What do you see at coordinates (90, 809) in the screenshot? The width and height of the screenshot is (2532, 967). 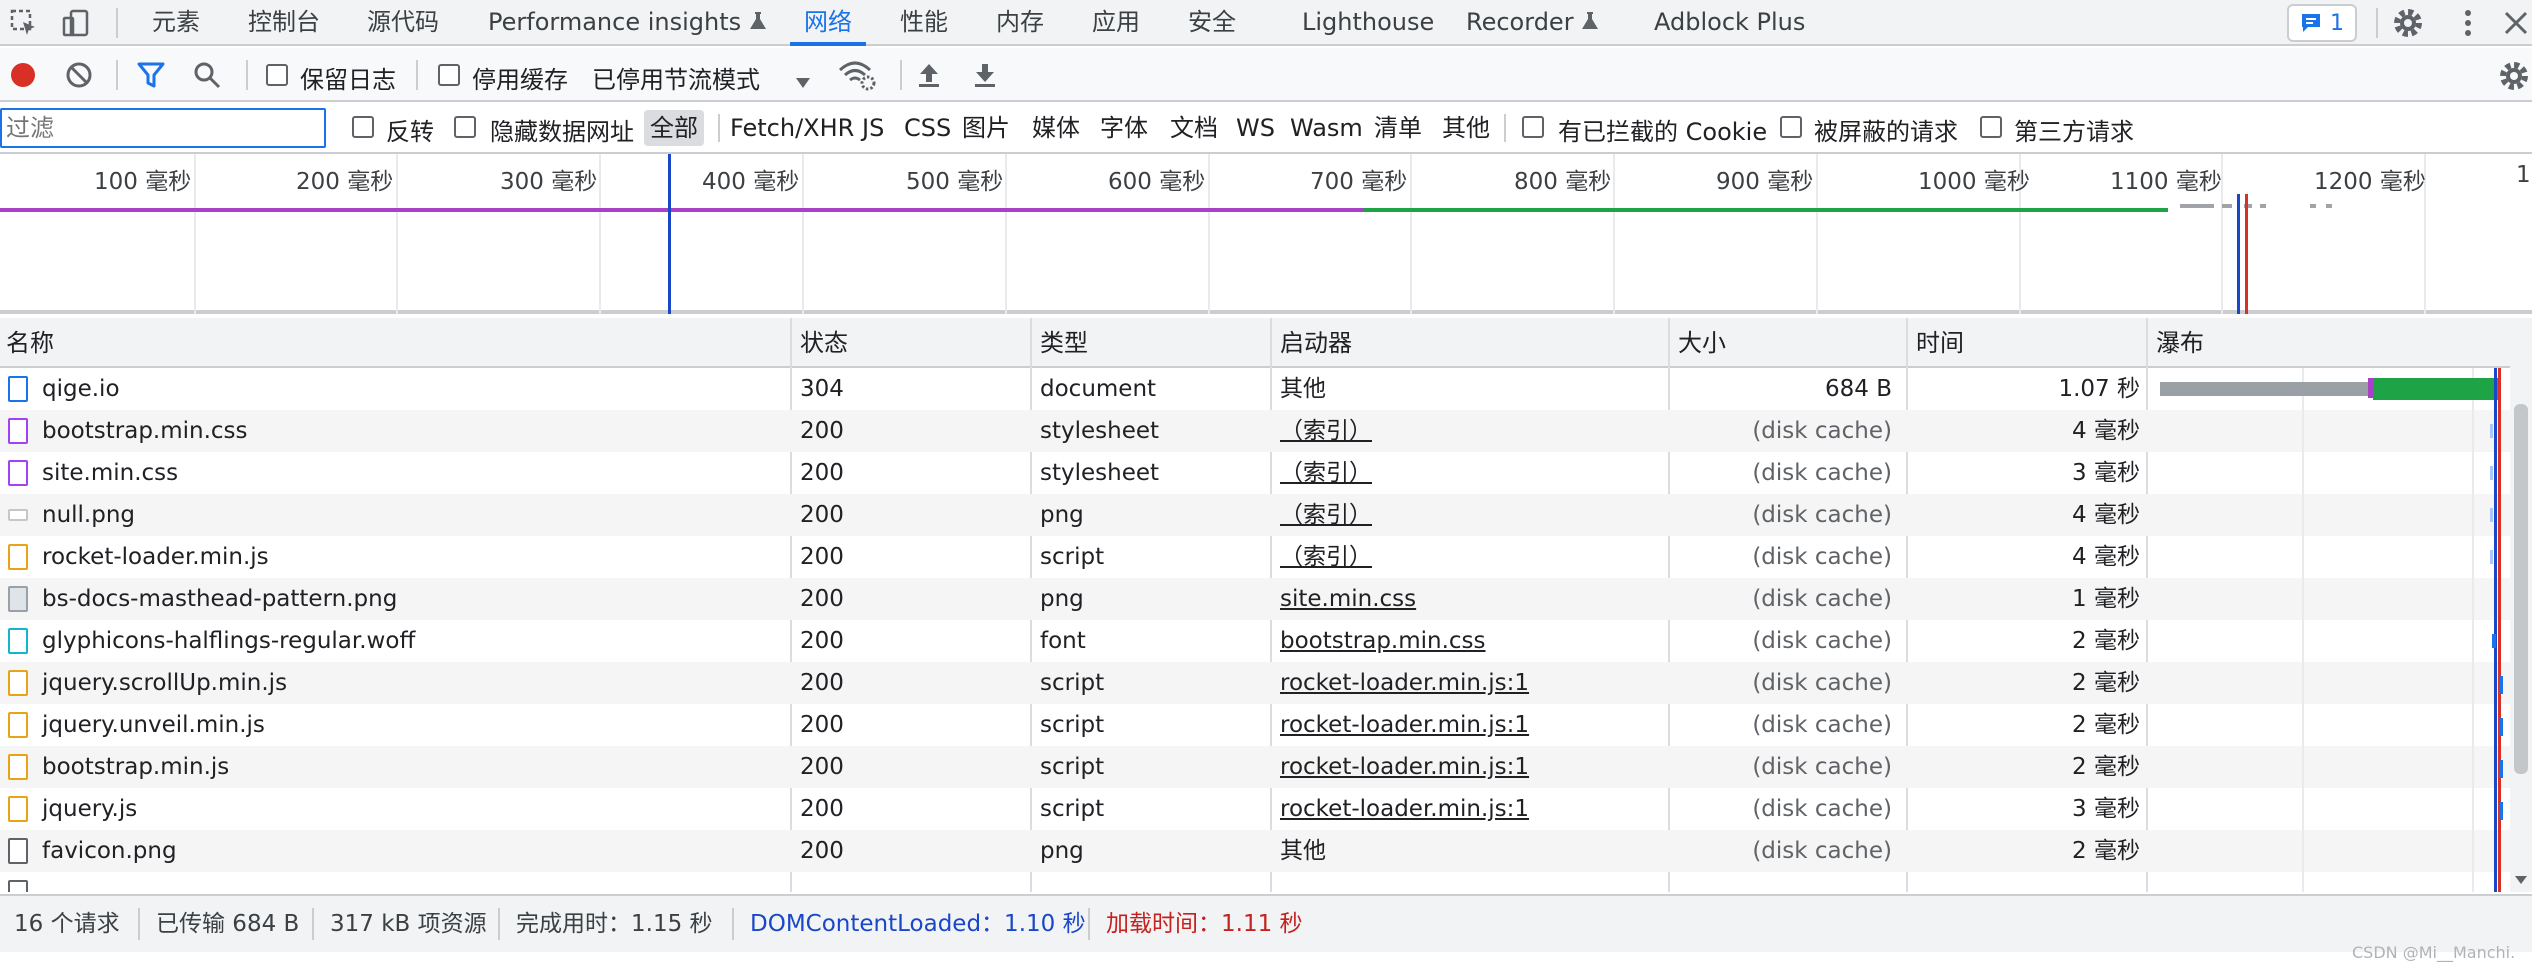 I see `request-name: jquery.js` at bounding box center [90, 809].